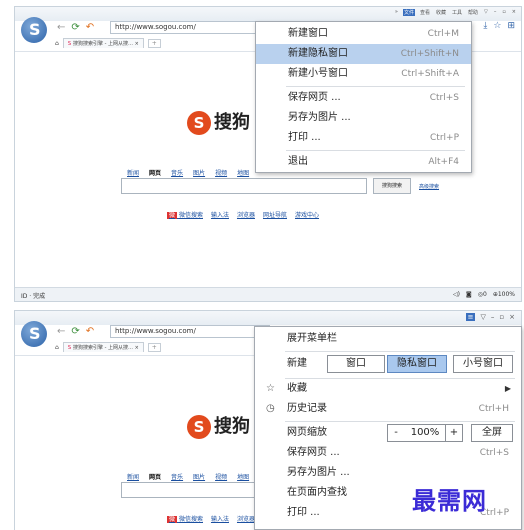 The image size is (524, 530). Describe the element at coordinates (363, 34) in the screenshot. I see `menu-item-new-window: 新建窗口 Ctrl+M` at that location.